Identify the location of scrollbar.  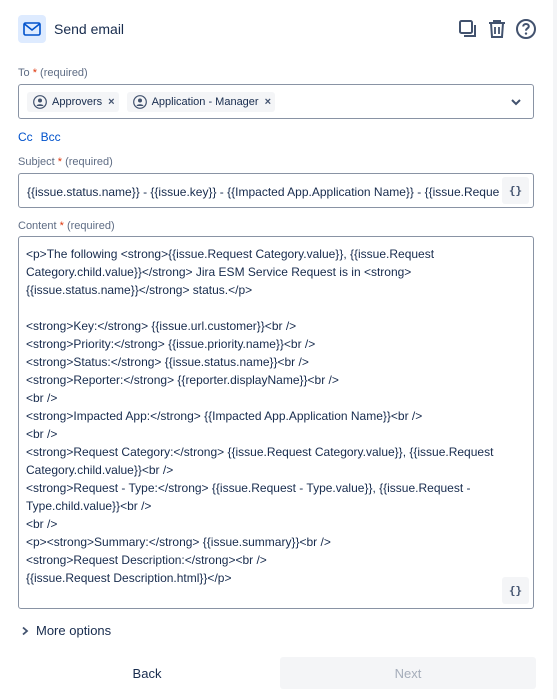
(555, 349).